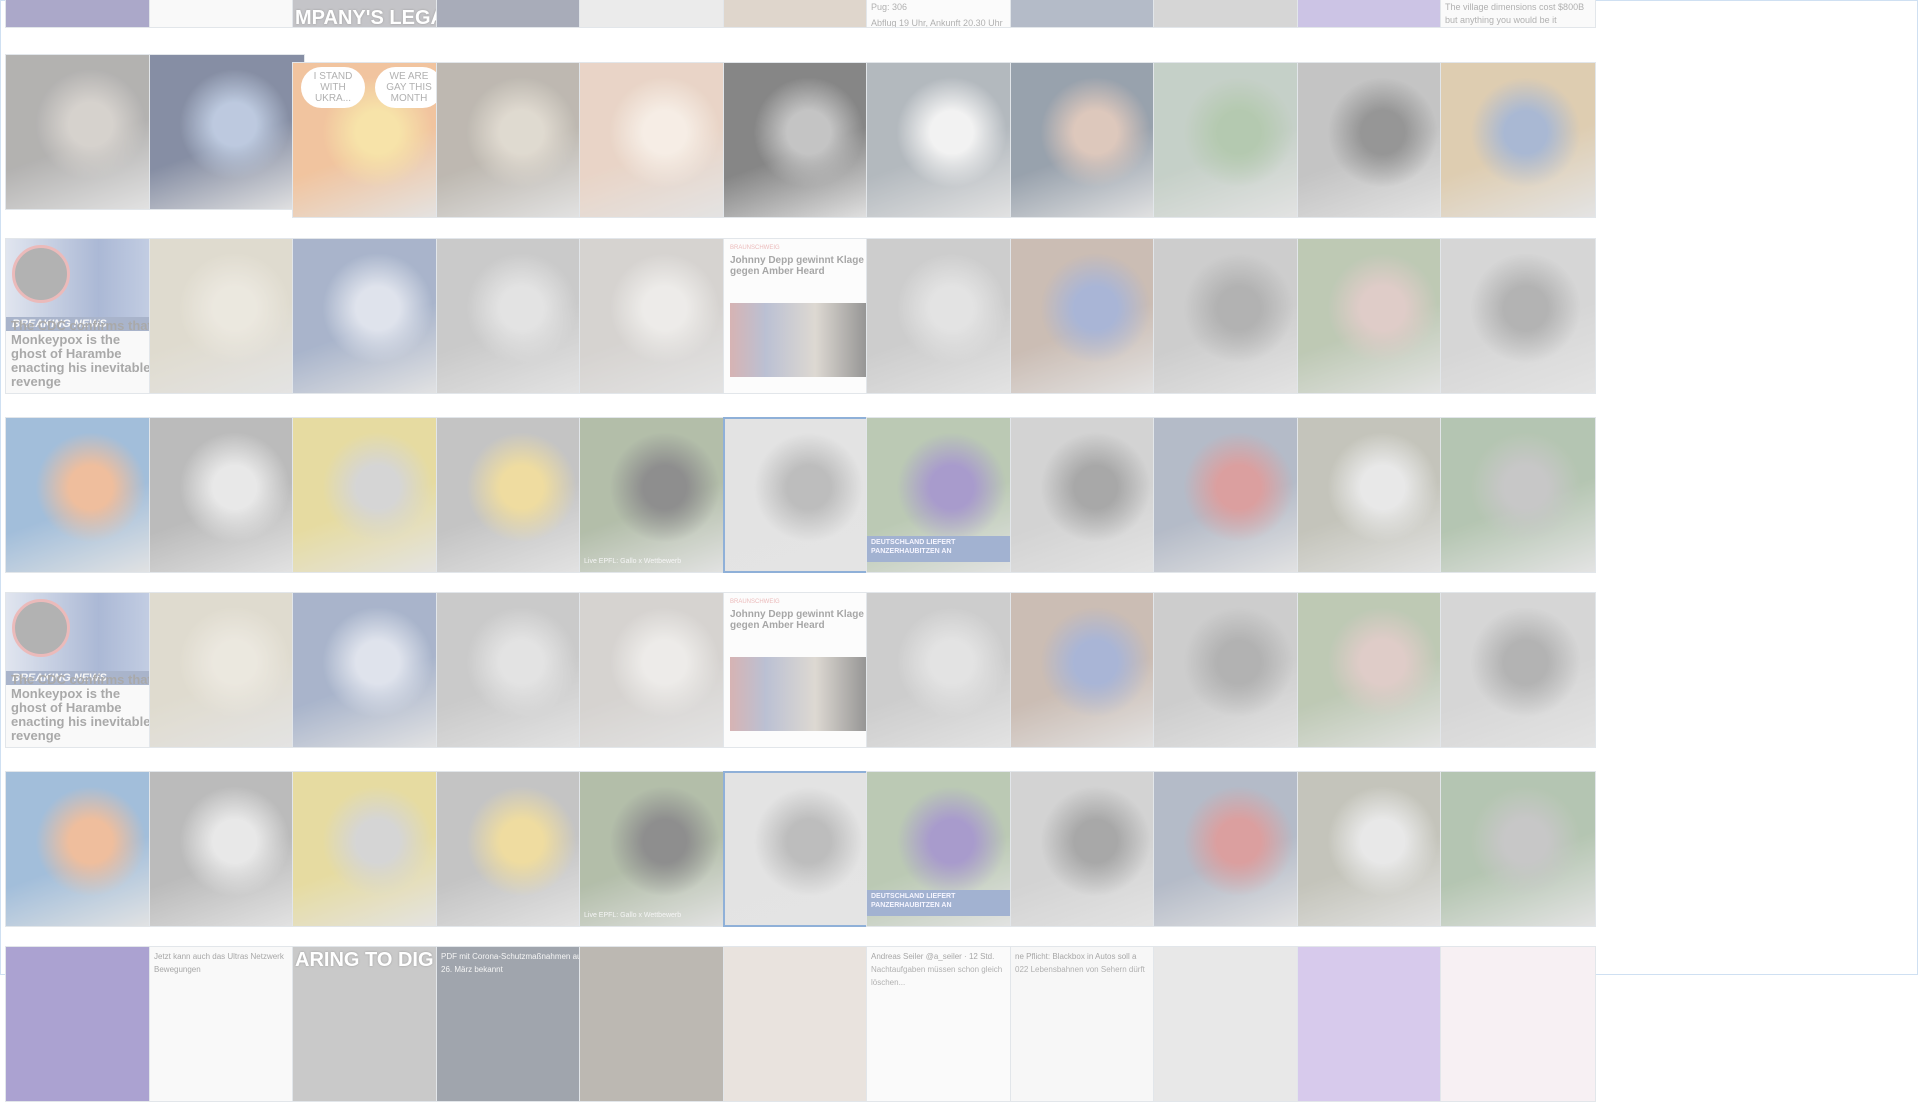 This screenshot has height=1102, width=1920. Describe the element at coordinates (944, 495) in the screenshot. I see `news-anchor: DEUTSCHLAND LIEFERT PANZERHAUBITZEN AN` at that location.